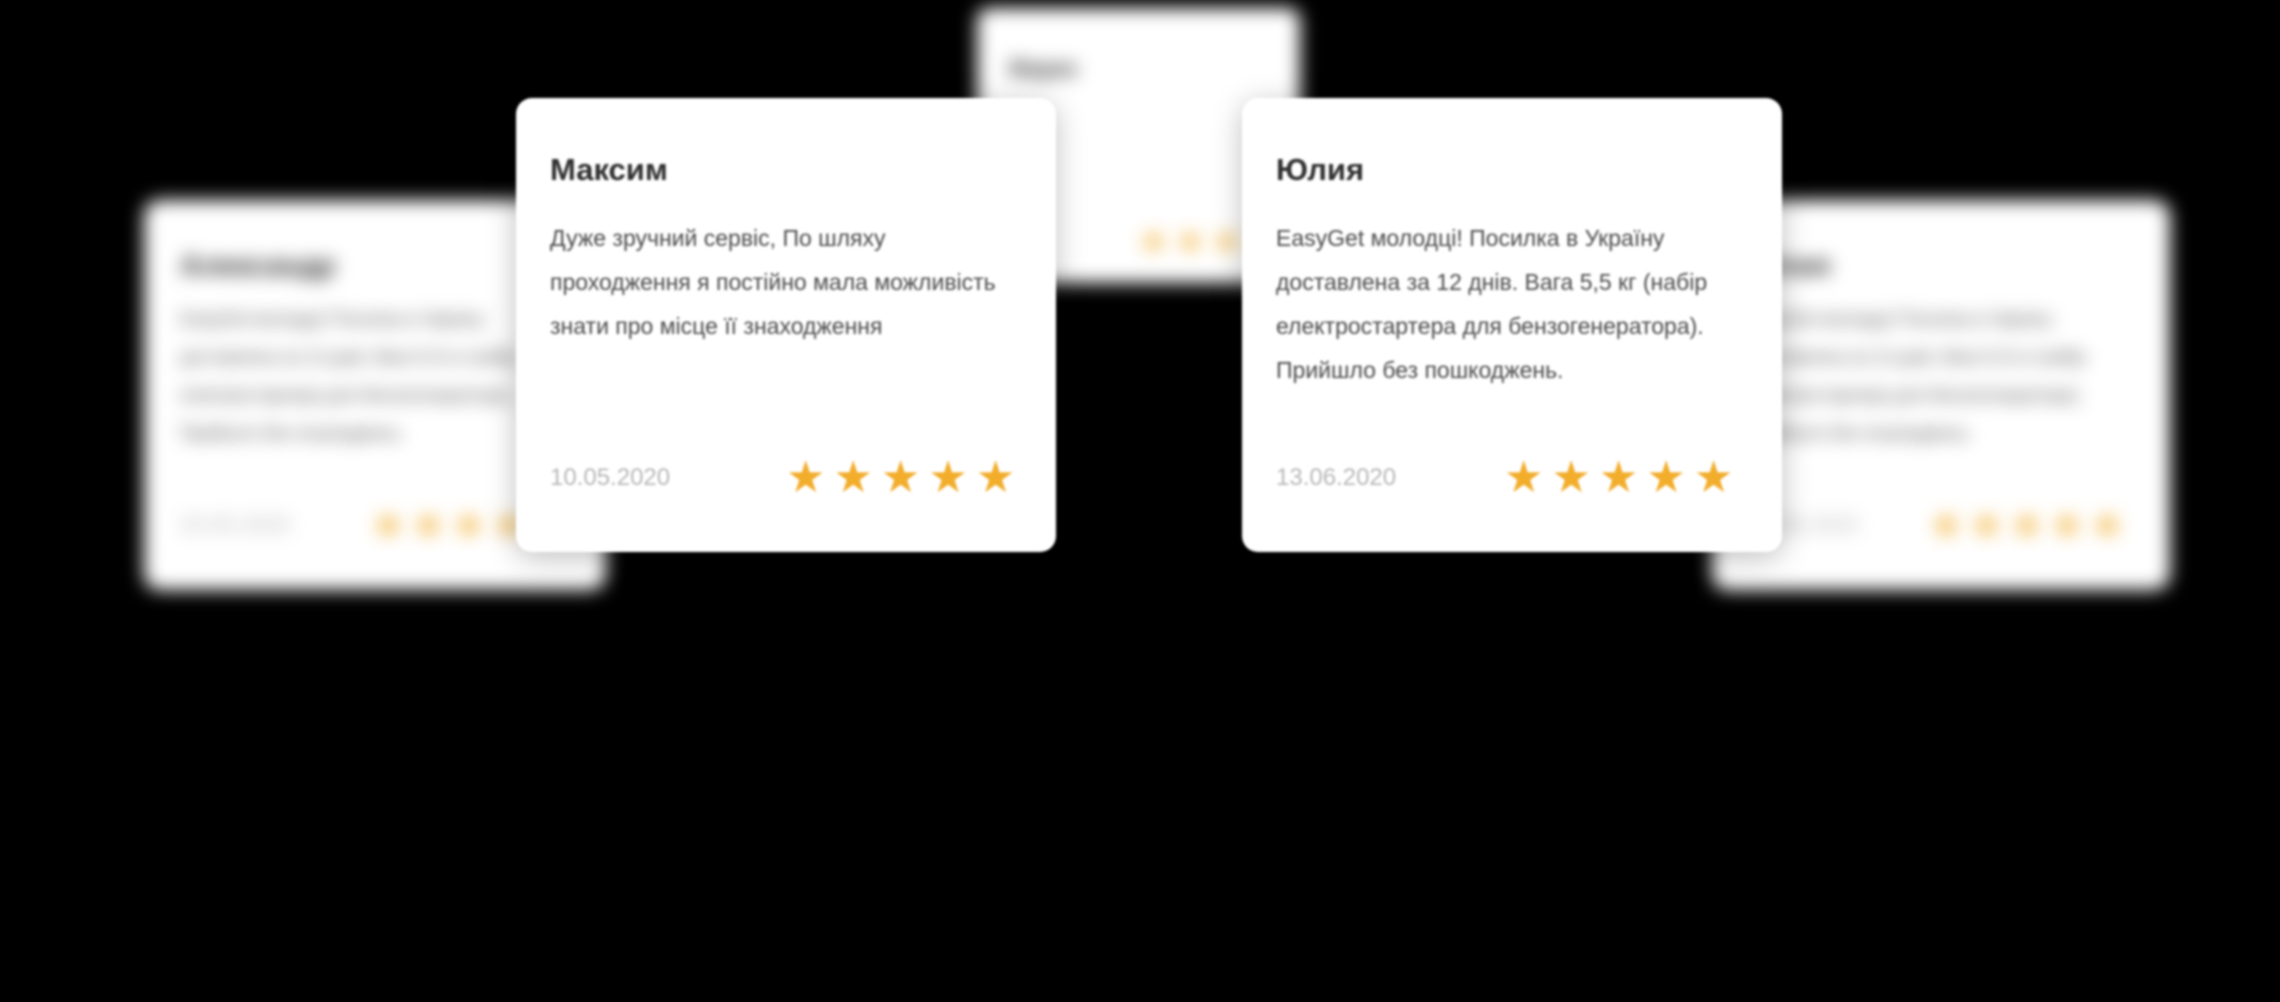  What do you see at coordinates (1336, 477) in the screenshot?
I see `review-date: 13.06.2020` at bounding box center [1336, 477].